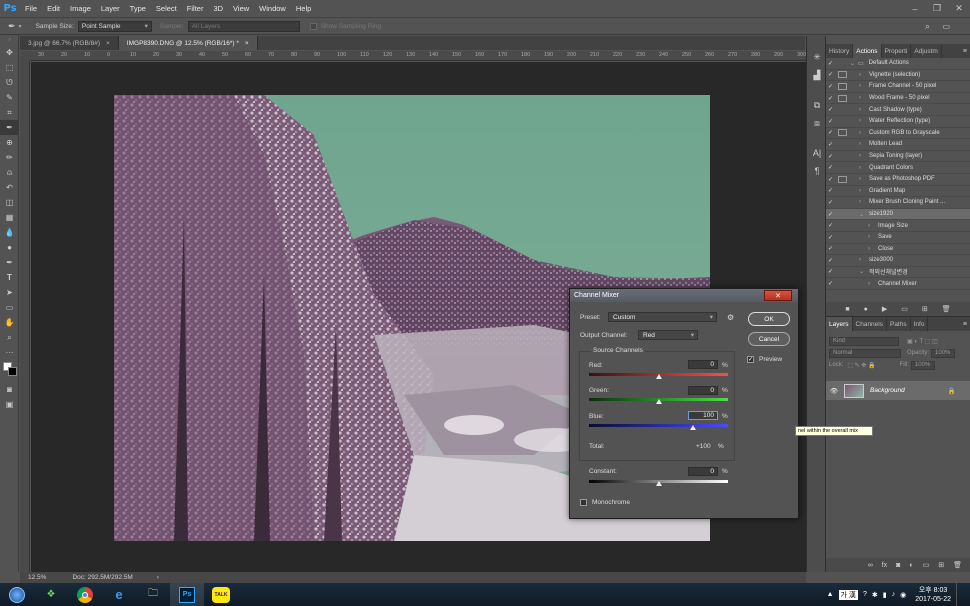 Image resolution: width=970 pixels, height=606 pixels. Describe the element at coordinates (922, 365) in the screenshot. I see `fill-input: 100%` at that location.